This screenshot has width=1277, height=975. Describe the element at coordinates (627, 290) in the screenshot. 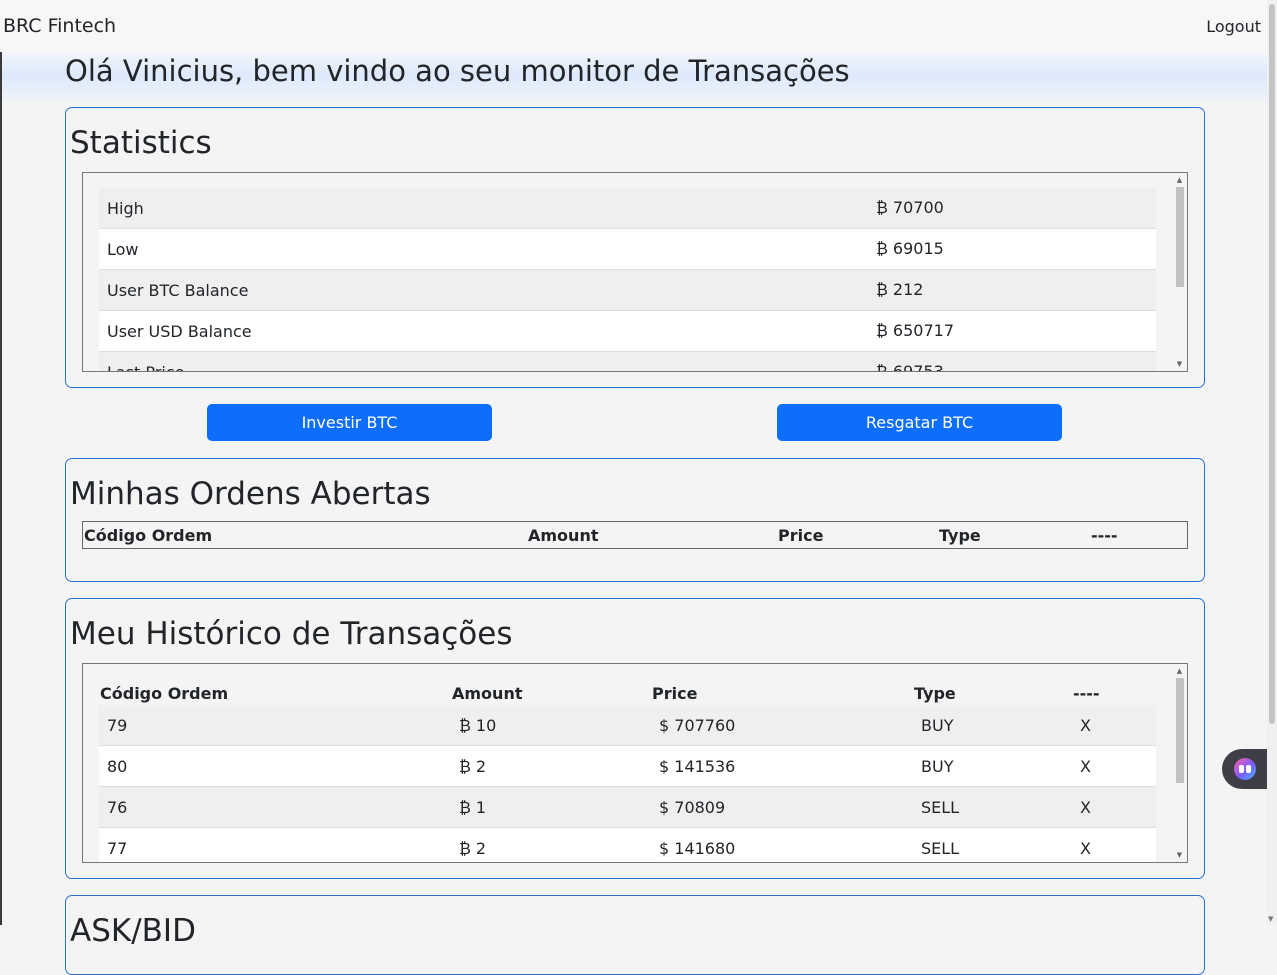

I see `stat-row: User BTC Balance ₿ 212` at that location.